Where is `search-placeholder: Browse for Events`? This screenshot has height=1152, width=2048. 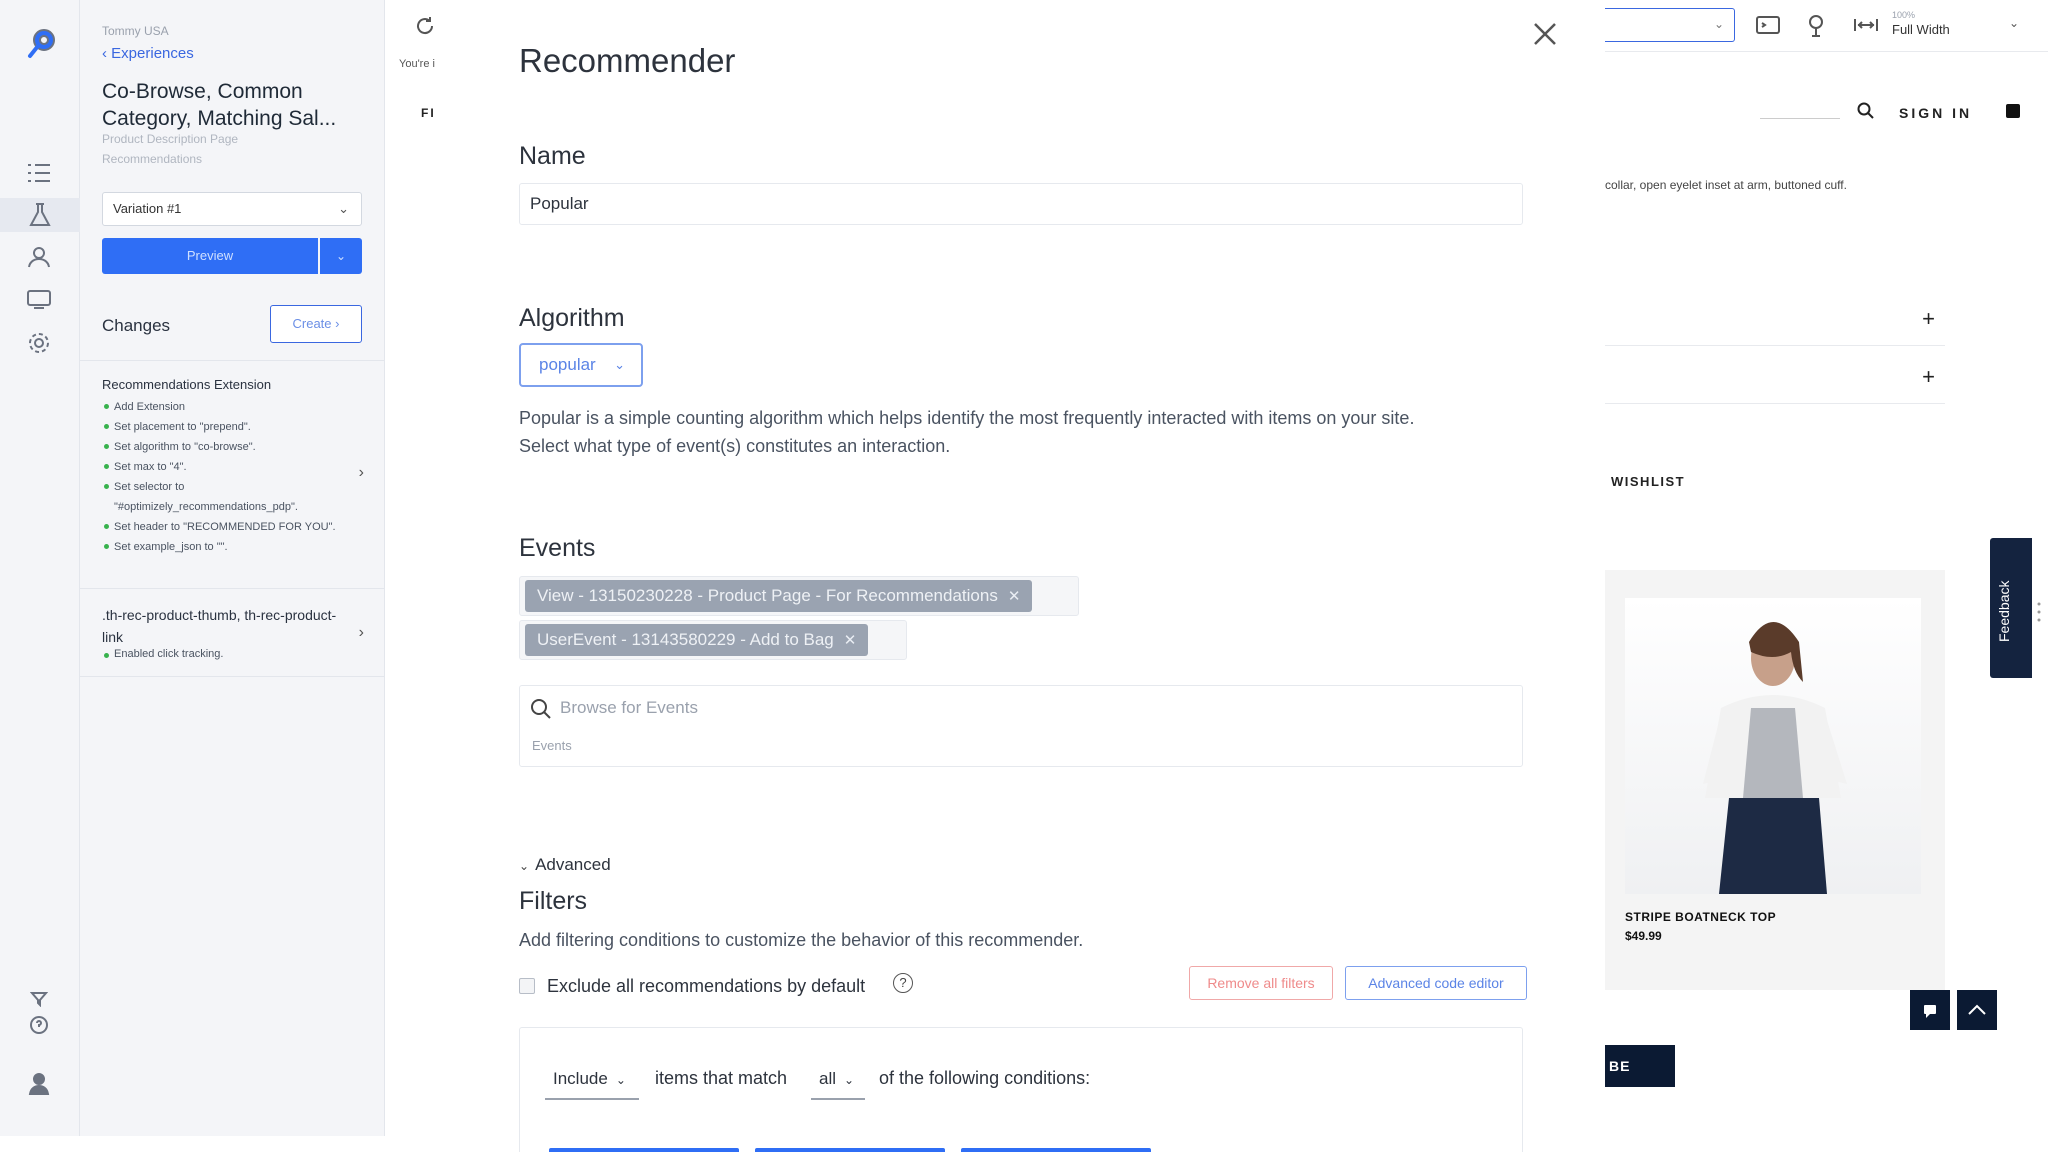 search-placeholder: Browse for Events is located at coordinates (629, 707).